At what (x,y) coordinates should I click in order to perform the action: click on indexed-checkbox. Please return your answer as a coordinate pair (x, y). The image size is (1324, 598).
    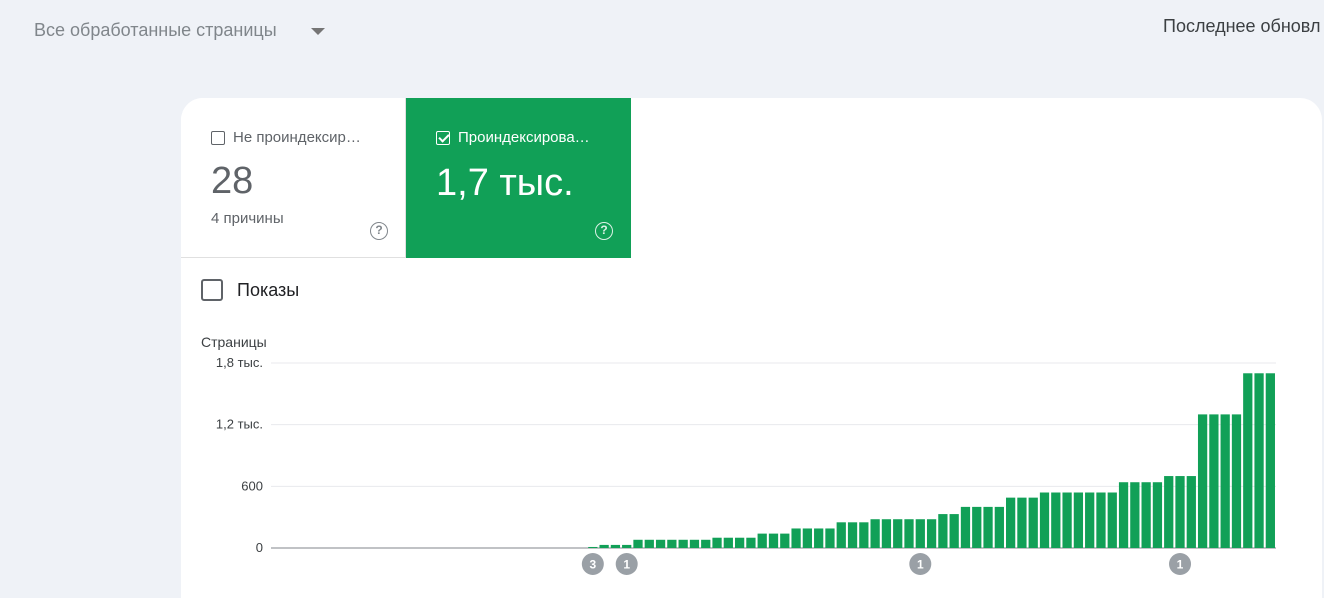
    Looking at the image, I should click on (443, 137).